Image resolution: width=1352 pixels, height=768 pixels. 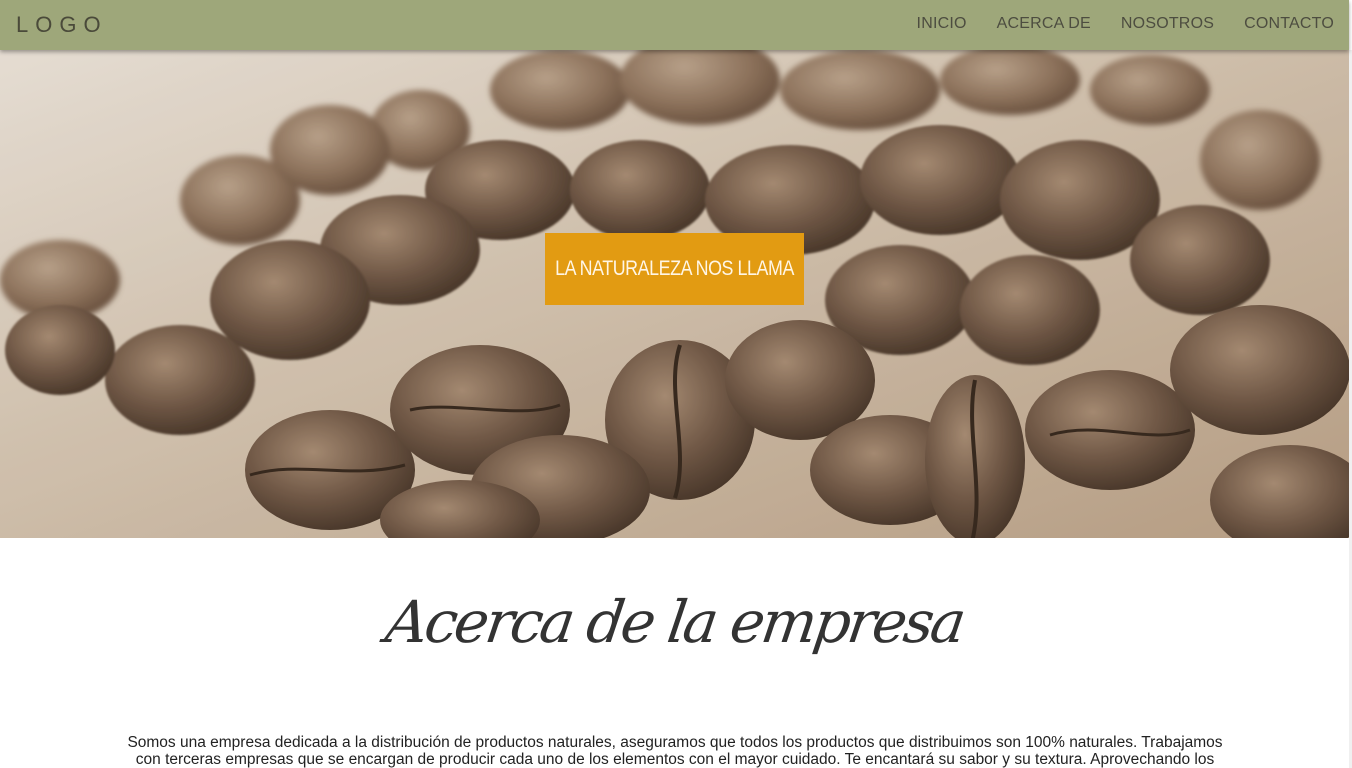 I want to click on nav-link-nosotros: NOSOTROS, so click(x=1167, y=24).